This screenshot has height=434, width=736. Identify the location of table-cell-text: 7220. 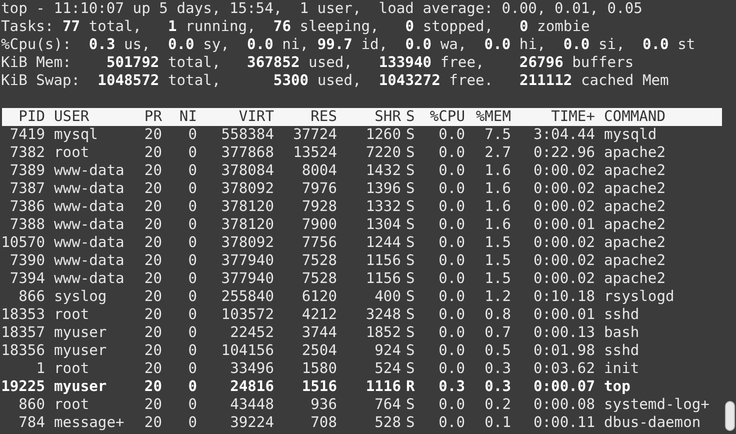
(382, 153).